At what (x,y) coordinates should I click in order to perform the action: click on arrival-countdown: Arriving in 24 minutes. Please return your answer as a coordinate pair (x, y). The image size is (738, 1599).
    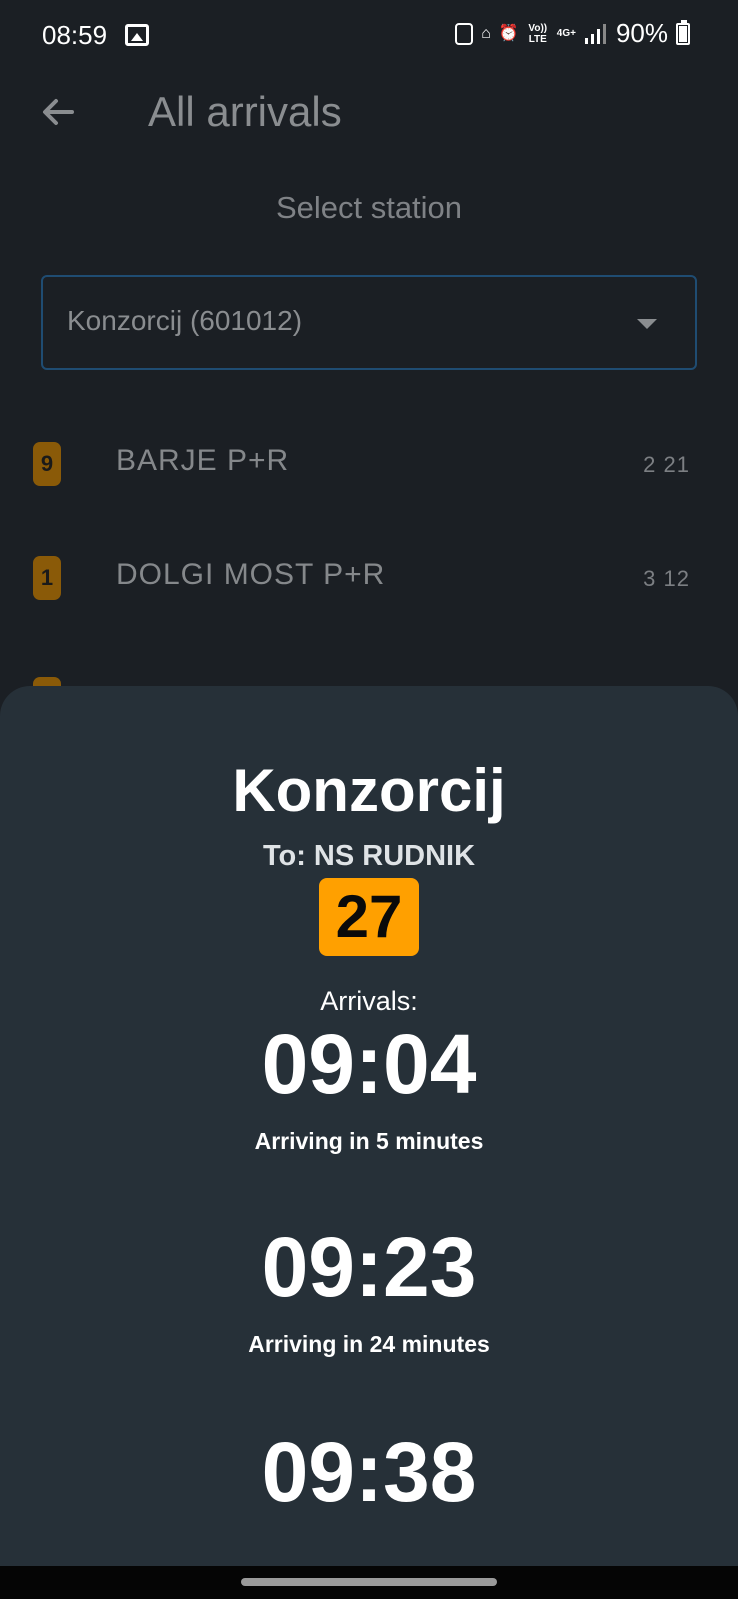
    Looking at the image, I should click on (369, 1344).